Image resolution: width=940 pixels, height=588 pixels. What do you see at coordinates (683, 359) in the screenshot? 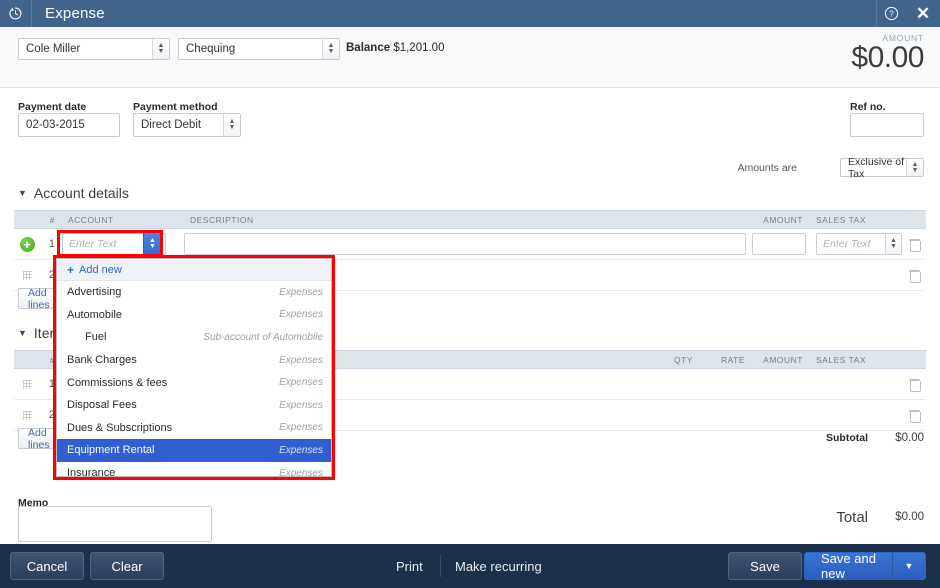
I see `col-qty: QTY` at bounding box center [683, 359].